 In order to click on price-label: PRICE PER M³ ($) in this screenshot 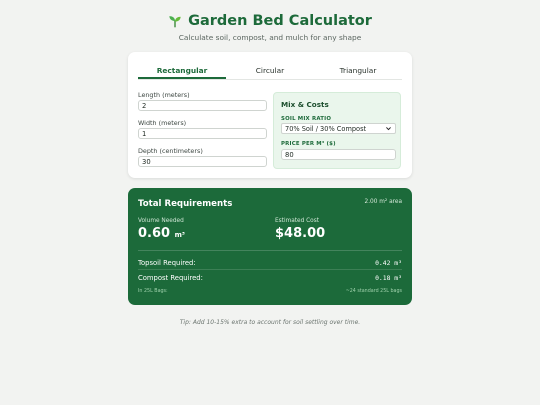, I will do `click(308, 144)`.